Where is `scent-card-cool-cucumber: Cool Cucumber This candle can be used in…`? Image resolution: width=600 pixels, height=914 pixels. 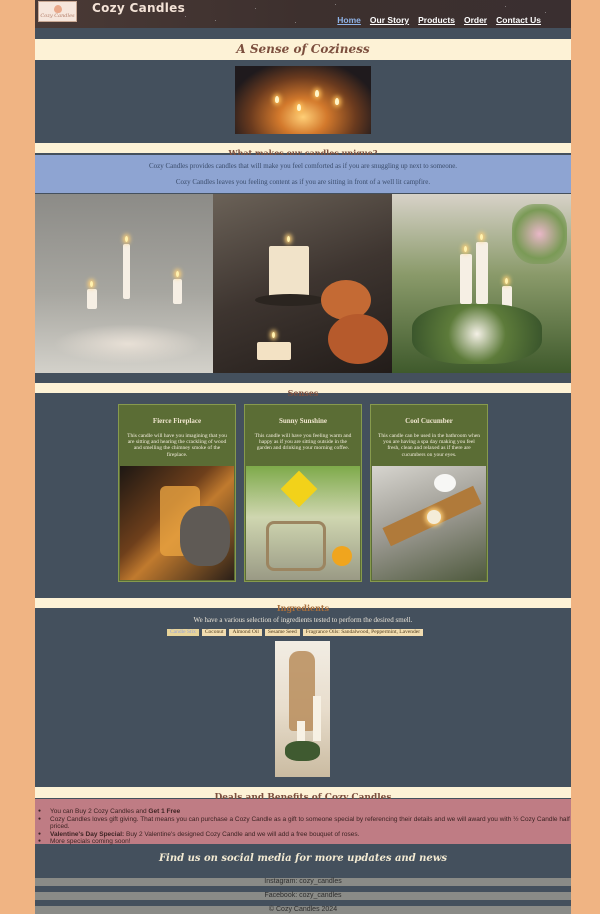 scent-card-cool-cucumber: Cool Cucumber This candle can be used in… is located at coordinates (429, 493).